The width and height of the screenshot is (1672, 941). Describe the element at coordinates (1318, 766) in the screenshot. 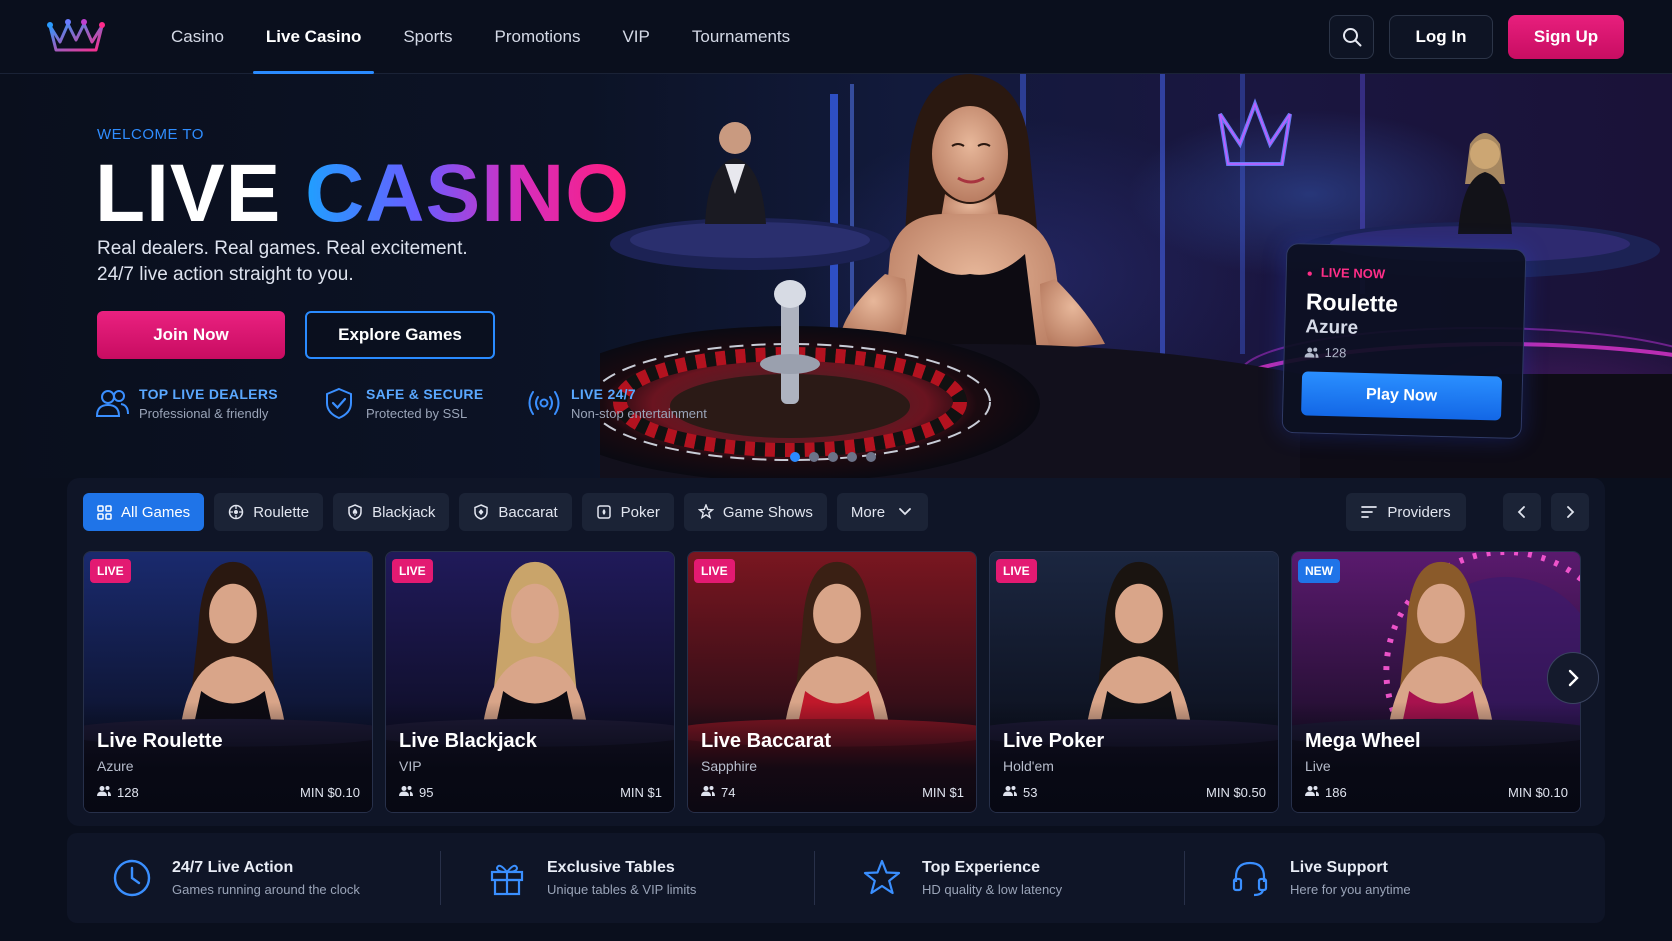

I see `game-subtitle: Live` at that location.